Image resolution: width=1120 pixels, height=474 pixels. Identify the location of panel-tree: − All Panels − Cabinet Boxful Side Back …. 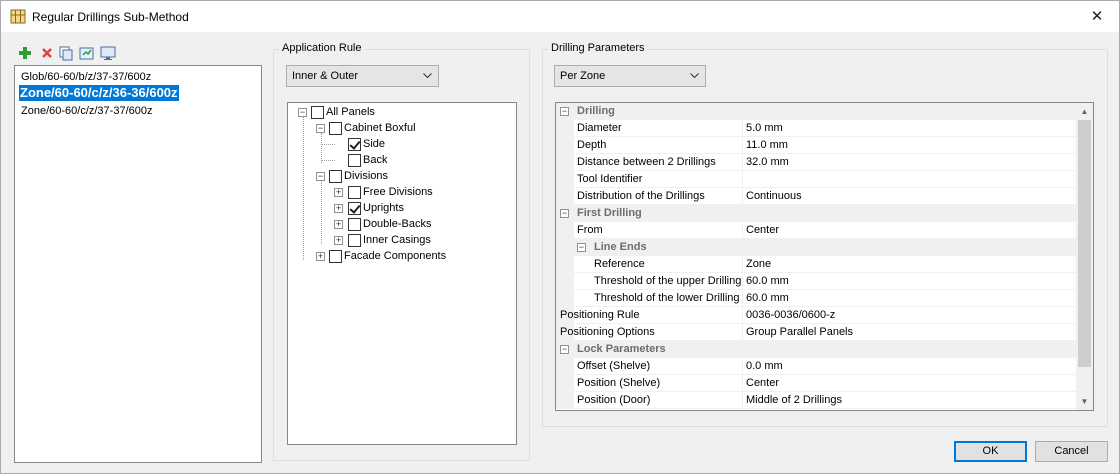
(402, 273).